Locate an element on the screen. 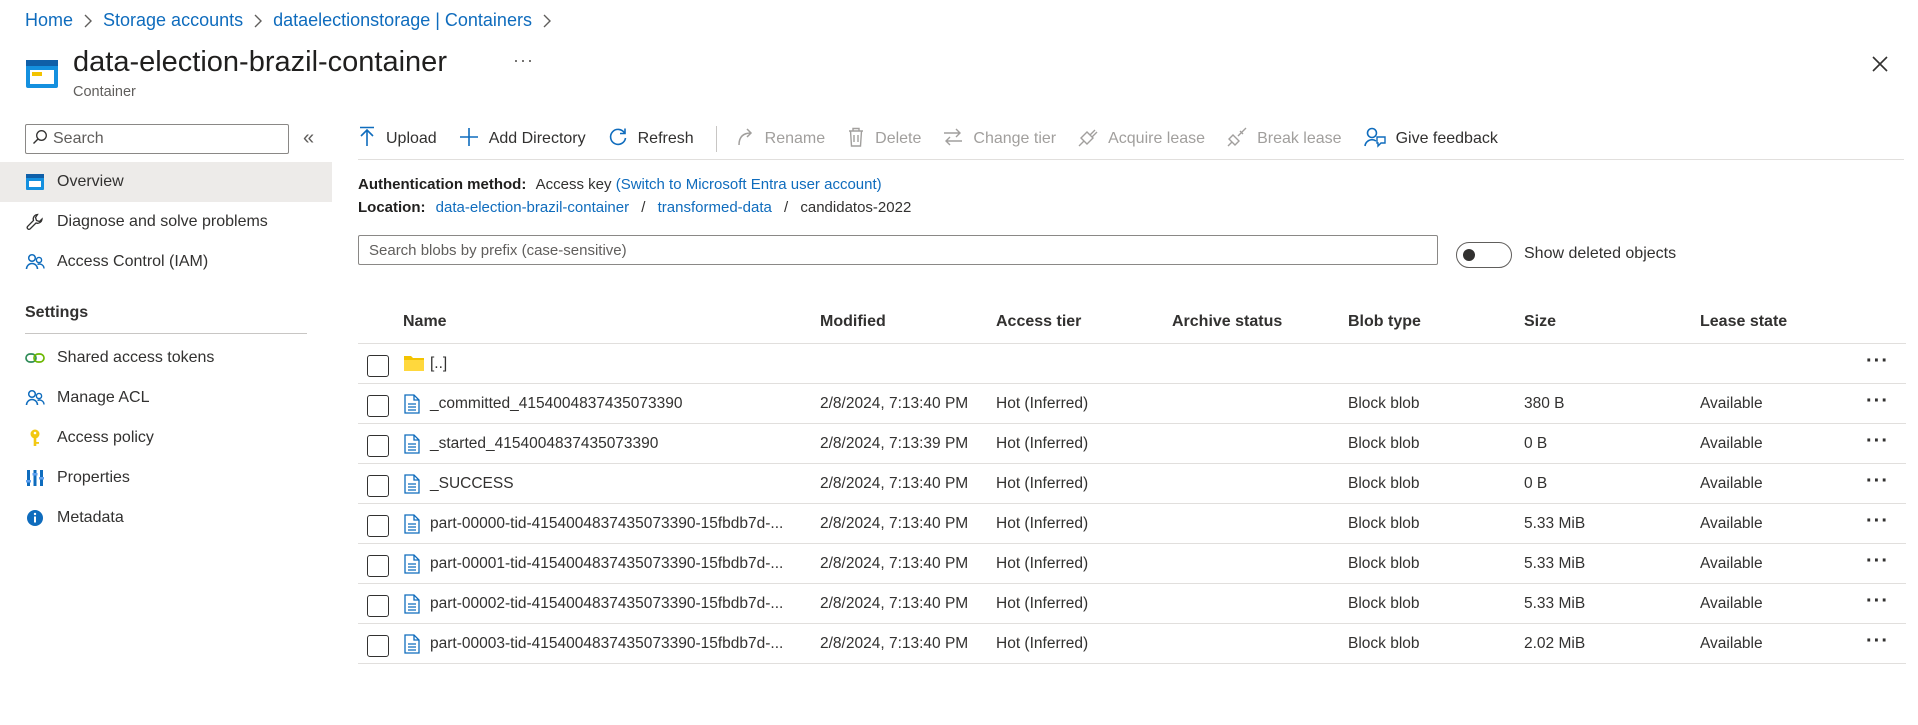  delete-button: Delete is located at coordinates (884, 139).